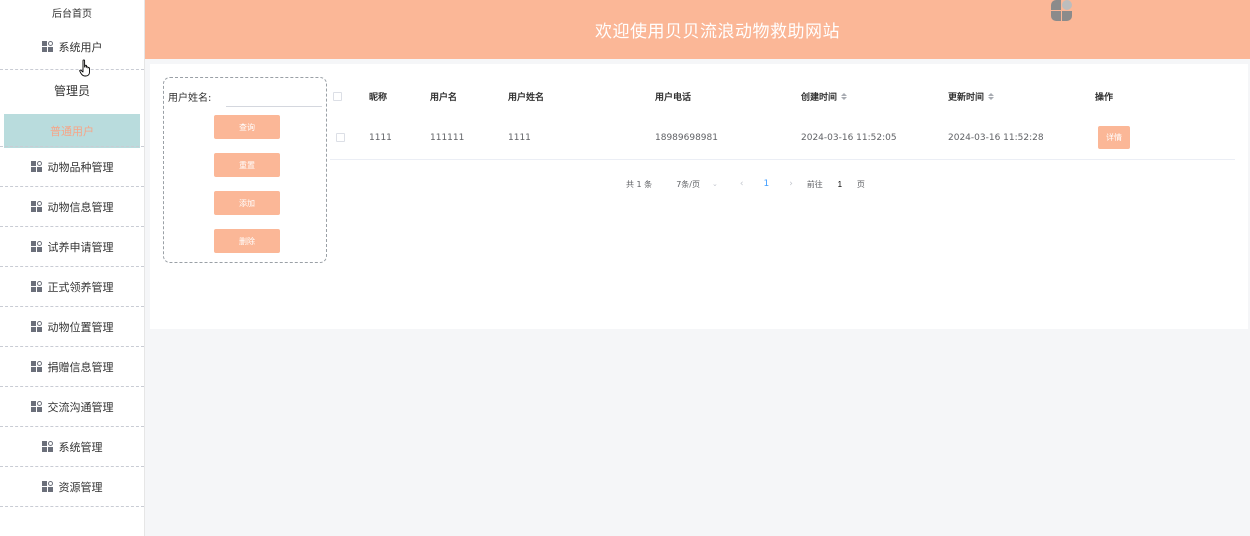 Image resolution: width=1250 pixels, height=536 pixels. Describe the element at coordinates (380, 137) in the screenshot. I see `cell-nickname: 1111` at that location.